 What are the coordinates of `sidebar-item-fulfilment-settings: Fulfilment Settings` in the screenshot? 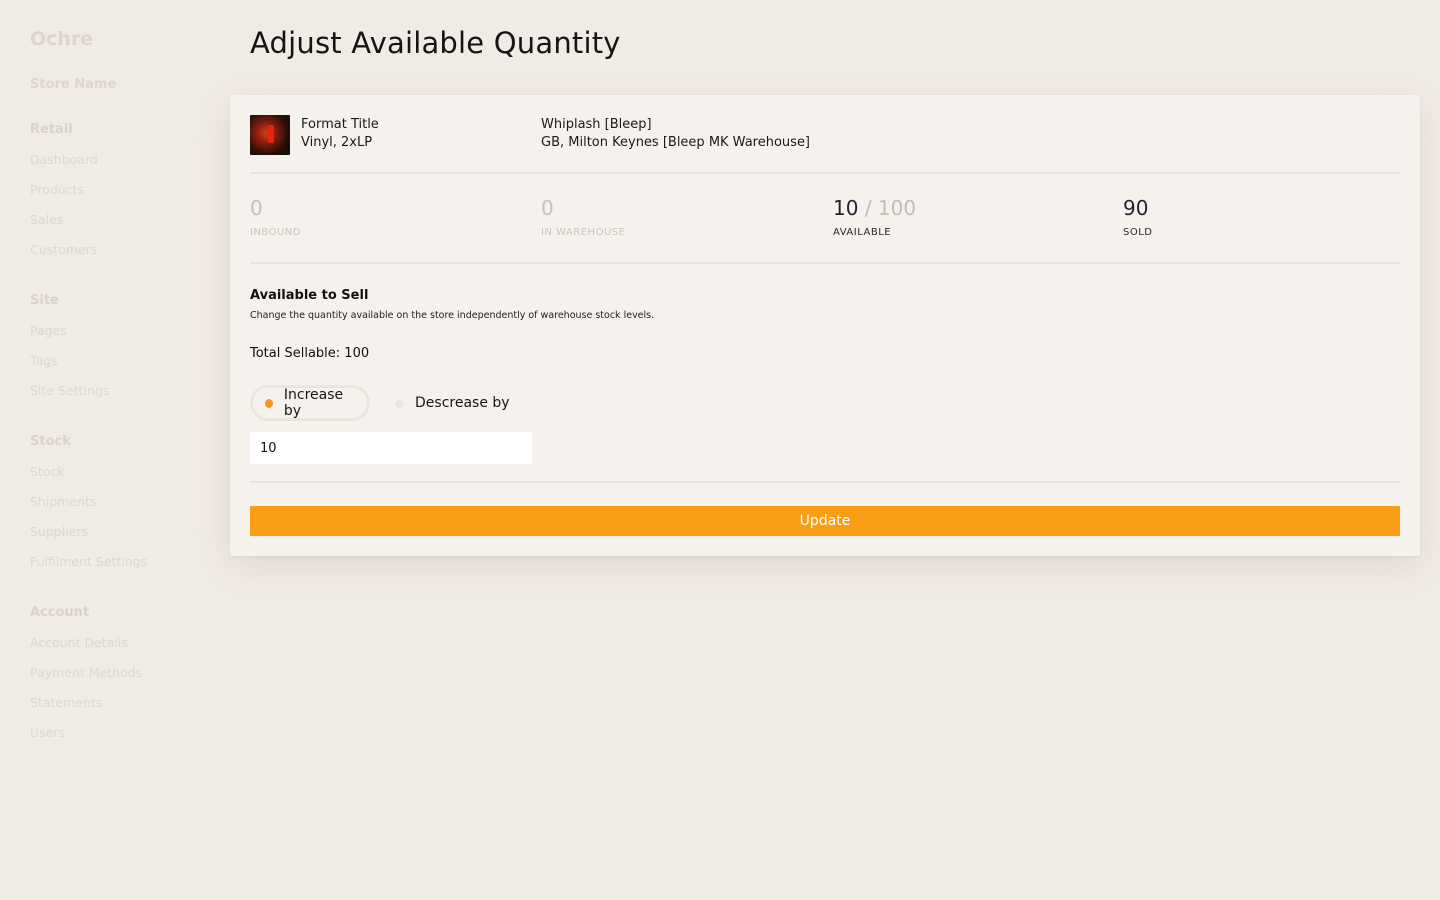 It's located at (120, 562).